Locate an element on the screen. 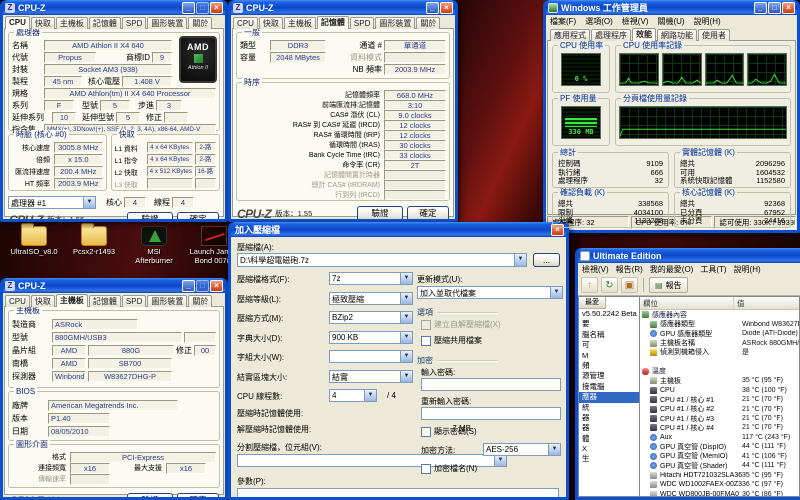 Image resolution: width=800 pixels, height=500 pixels. sensor-row: Hitachi HDT721032SLA360 35 °C (95 °F) is located at coordinates (719, 474).